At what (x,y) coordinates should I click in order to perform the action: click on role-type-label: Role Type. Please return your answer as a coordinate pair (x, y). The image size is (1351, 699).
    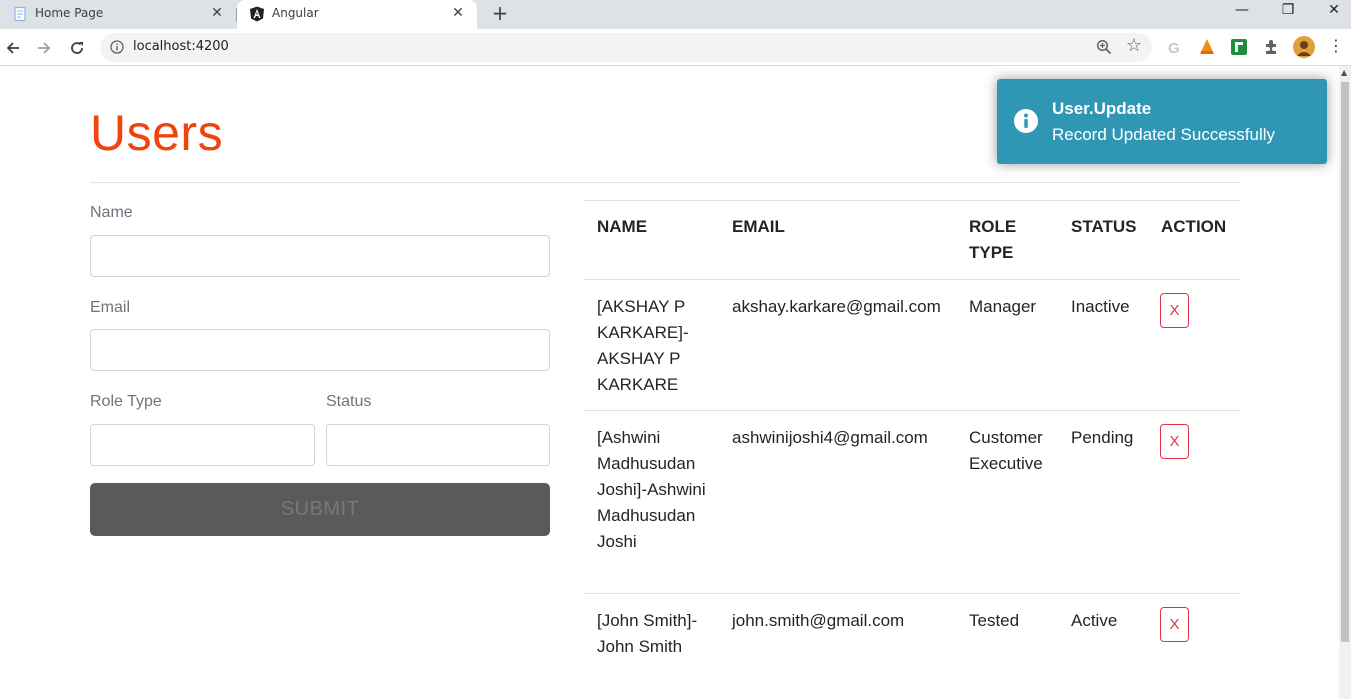
    Looking at the image, I should click on (126, 401).